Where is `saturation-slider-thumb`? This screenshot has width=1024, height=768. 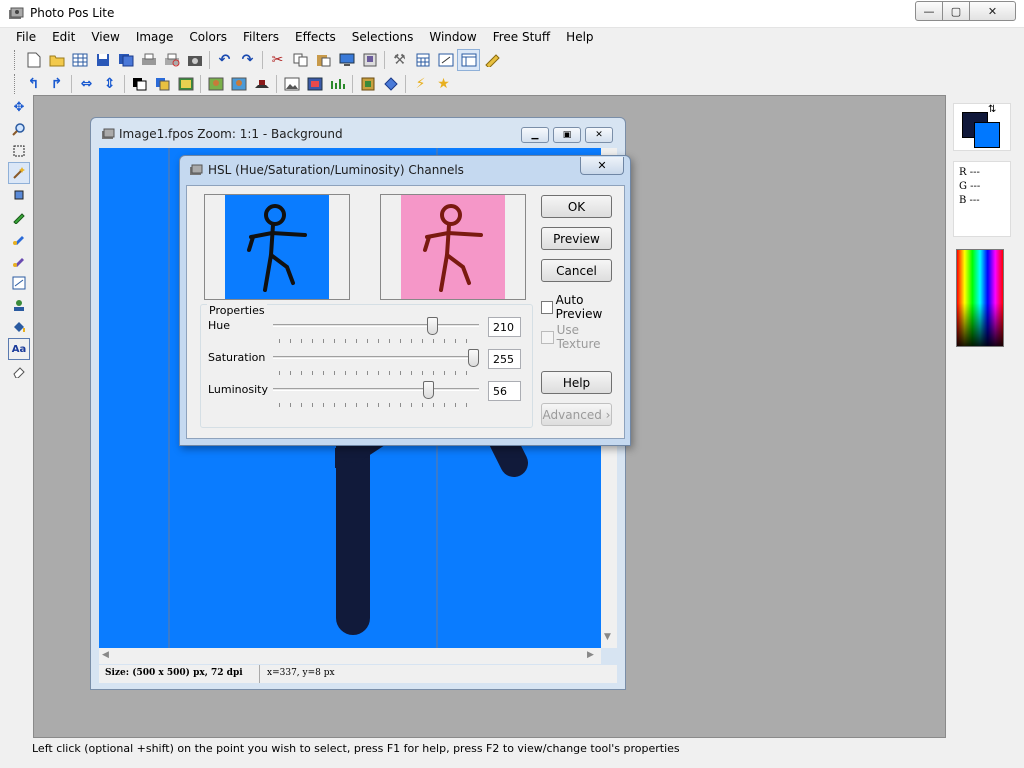 saturation-slider-thumb is located at coordinates (473, 358).